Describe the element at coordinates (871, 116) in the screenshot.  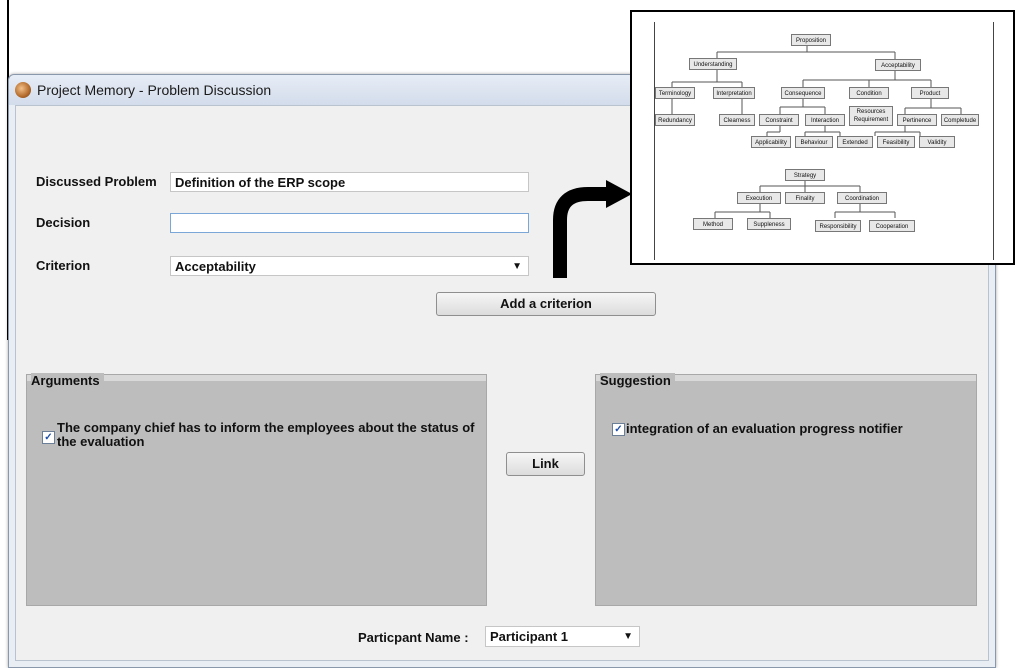
I see `node-resources-requirement: Resources Requirement` at that location.